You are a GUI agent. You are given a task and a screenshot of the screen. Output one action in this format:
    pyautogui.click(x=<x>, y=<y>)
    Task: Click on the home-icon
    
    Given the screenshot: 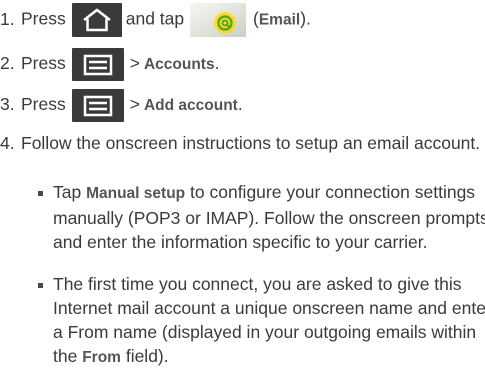 What is the action you would take?
    pyautogui.click(x=96, y=20)
    